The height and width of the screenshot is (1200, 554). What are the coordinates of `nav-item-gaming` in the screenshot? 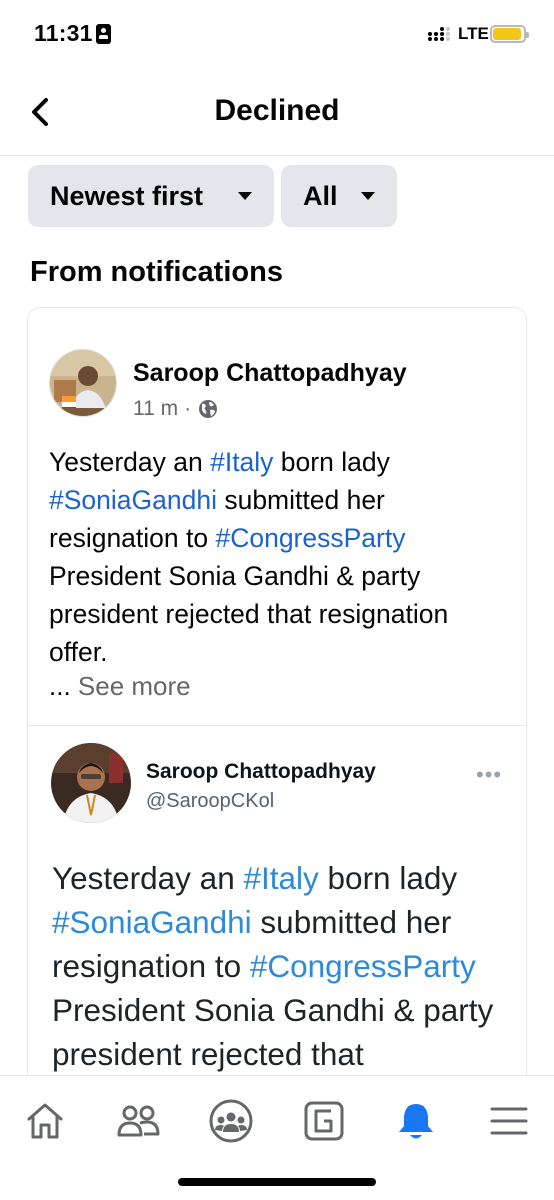 It's located at (324, 1121).